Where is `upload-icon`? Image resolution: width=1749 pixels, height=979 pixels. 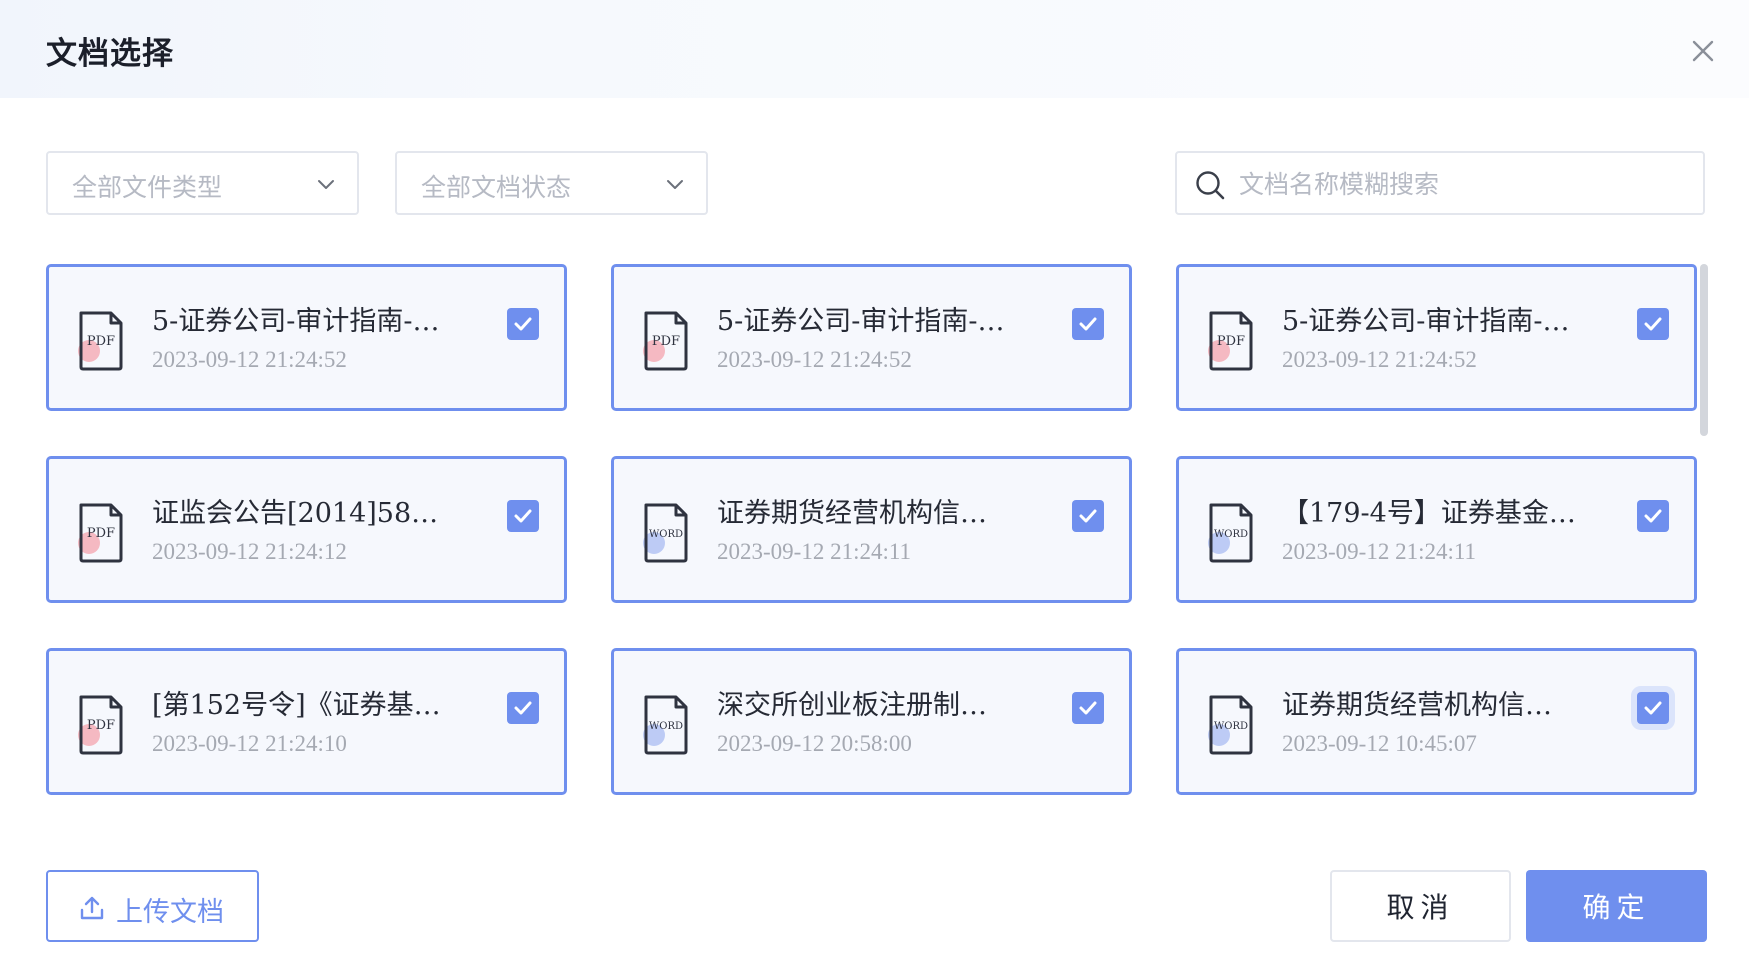 upload-icon is located at coordinates (92, 908).